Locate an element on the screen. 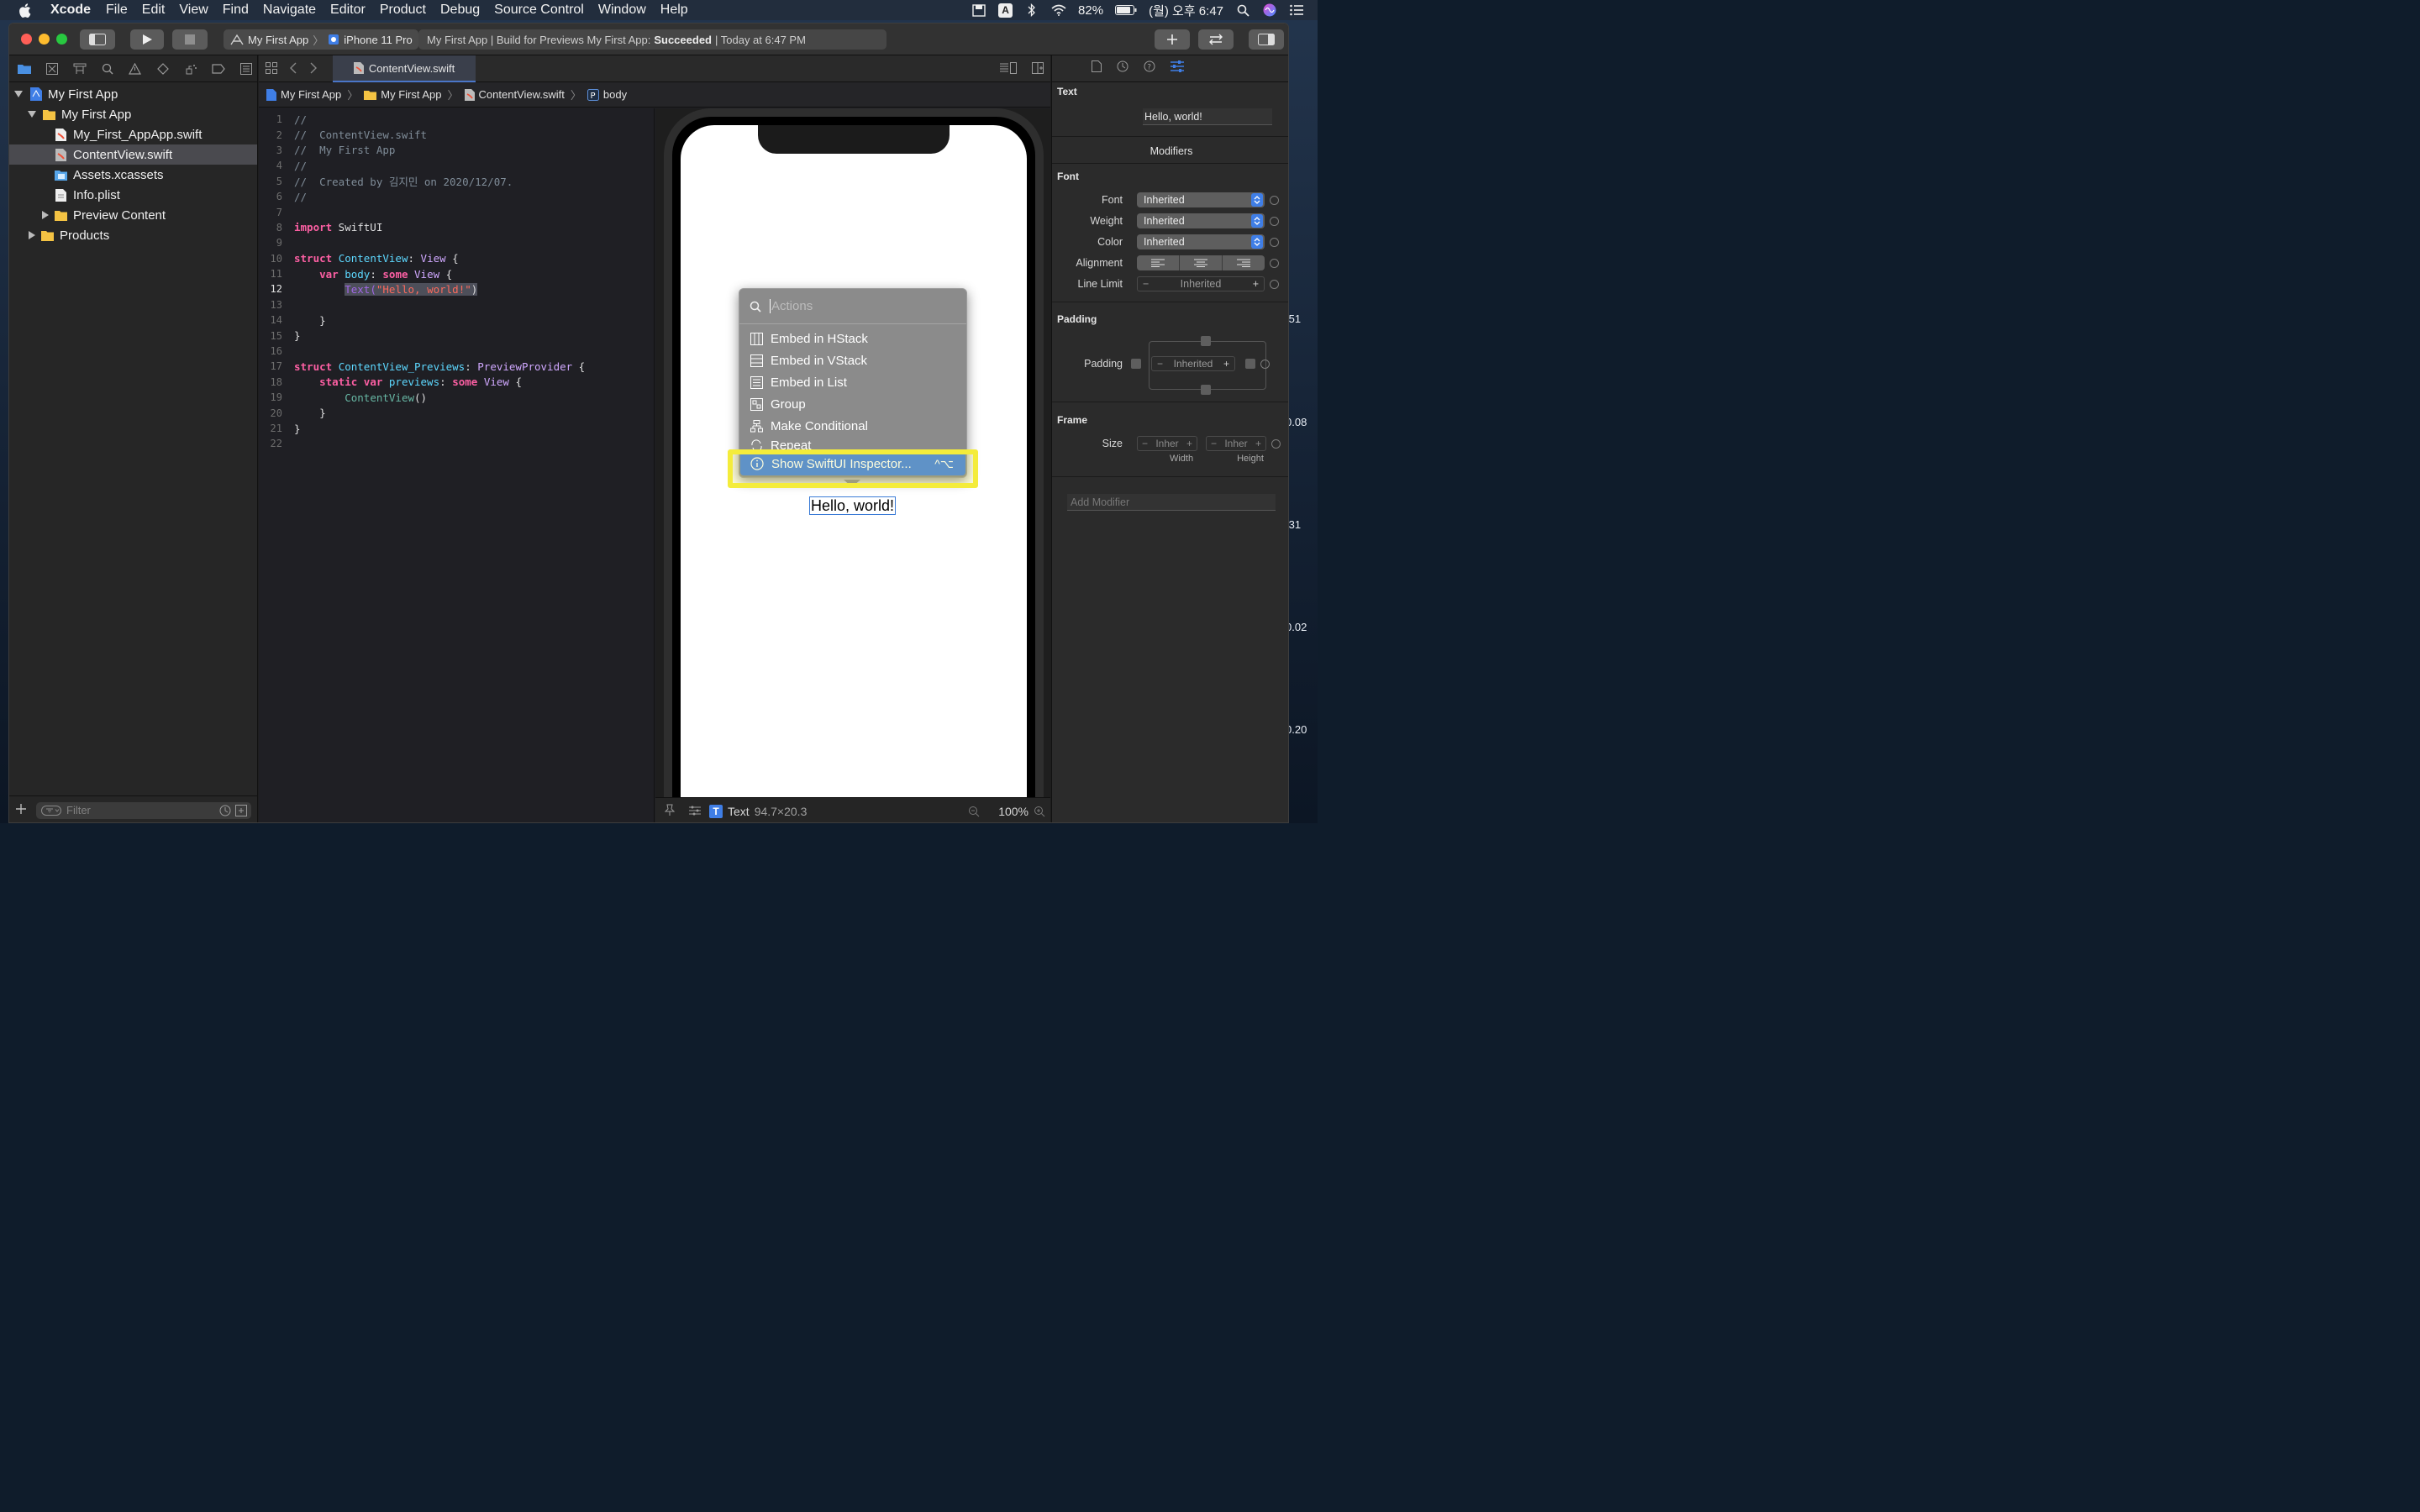 The width and height of the screenshot is (2420, 1512). menu-item-embed-vstack: Embed in VStack is located at coordinates (853, 360).